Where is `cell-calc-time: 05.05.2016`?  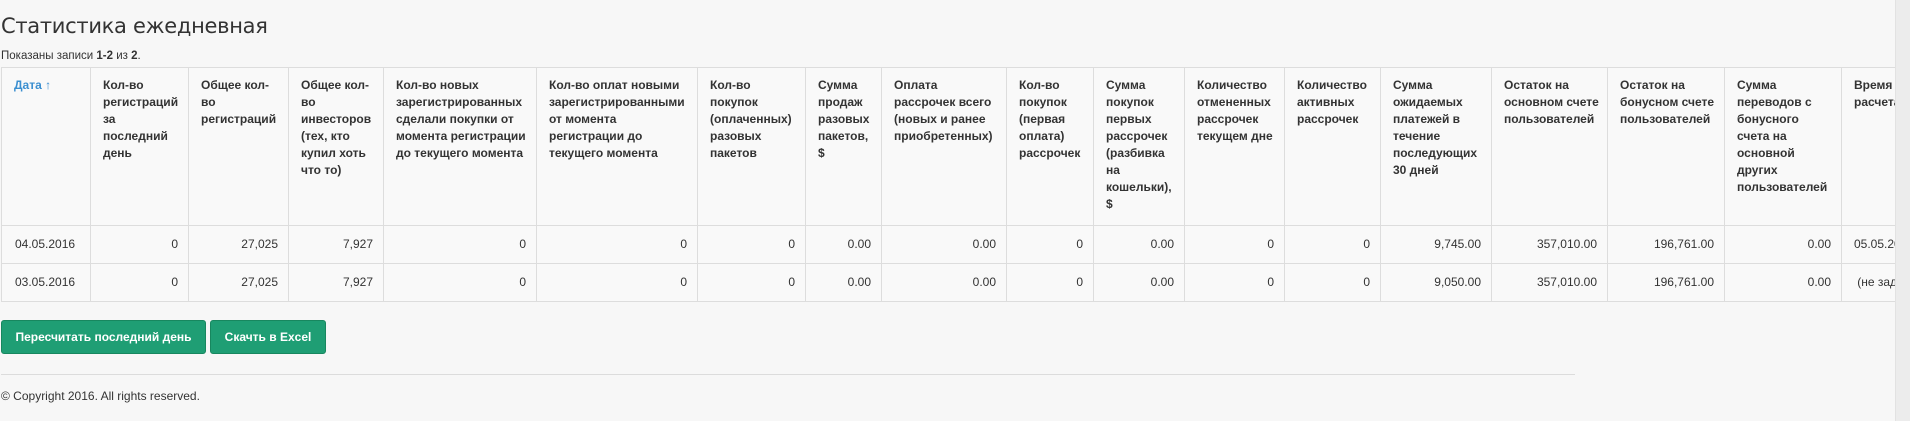 cell-calc-time: 05.05.2016 is located at coordinates (1868, 244).